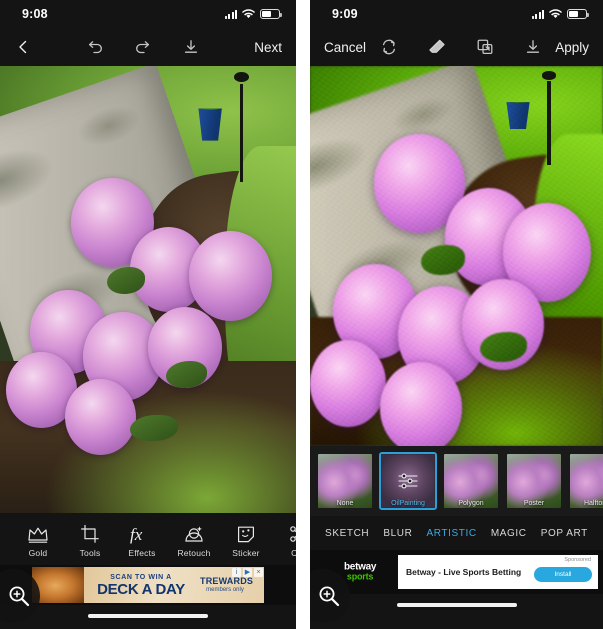  I want to click on filter-thumb-none: None, so click(345, 481).